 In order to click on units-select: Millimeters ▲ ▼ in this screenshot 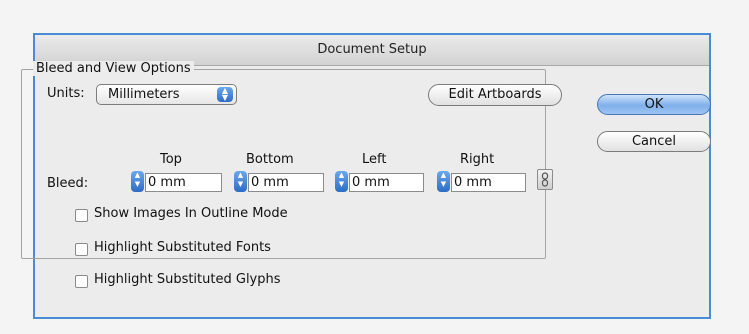, I will do `click(166, 94)`.